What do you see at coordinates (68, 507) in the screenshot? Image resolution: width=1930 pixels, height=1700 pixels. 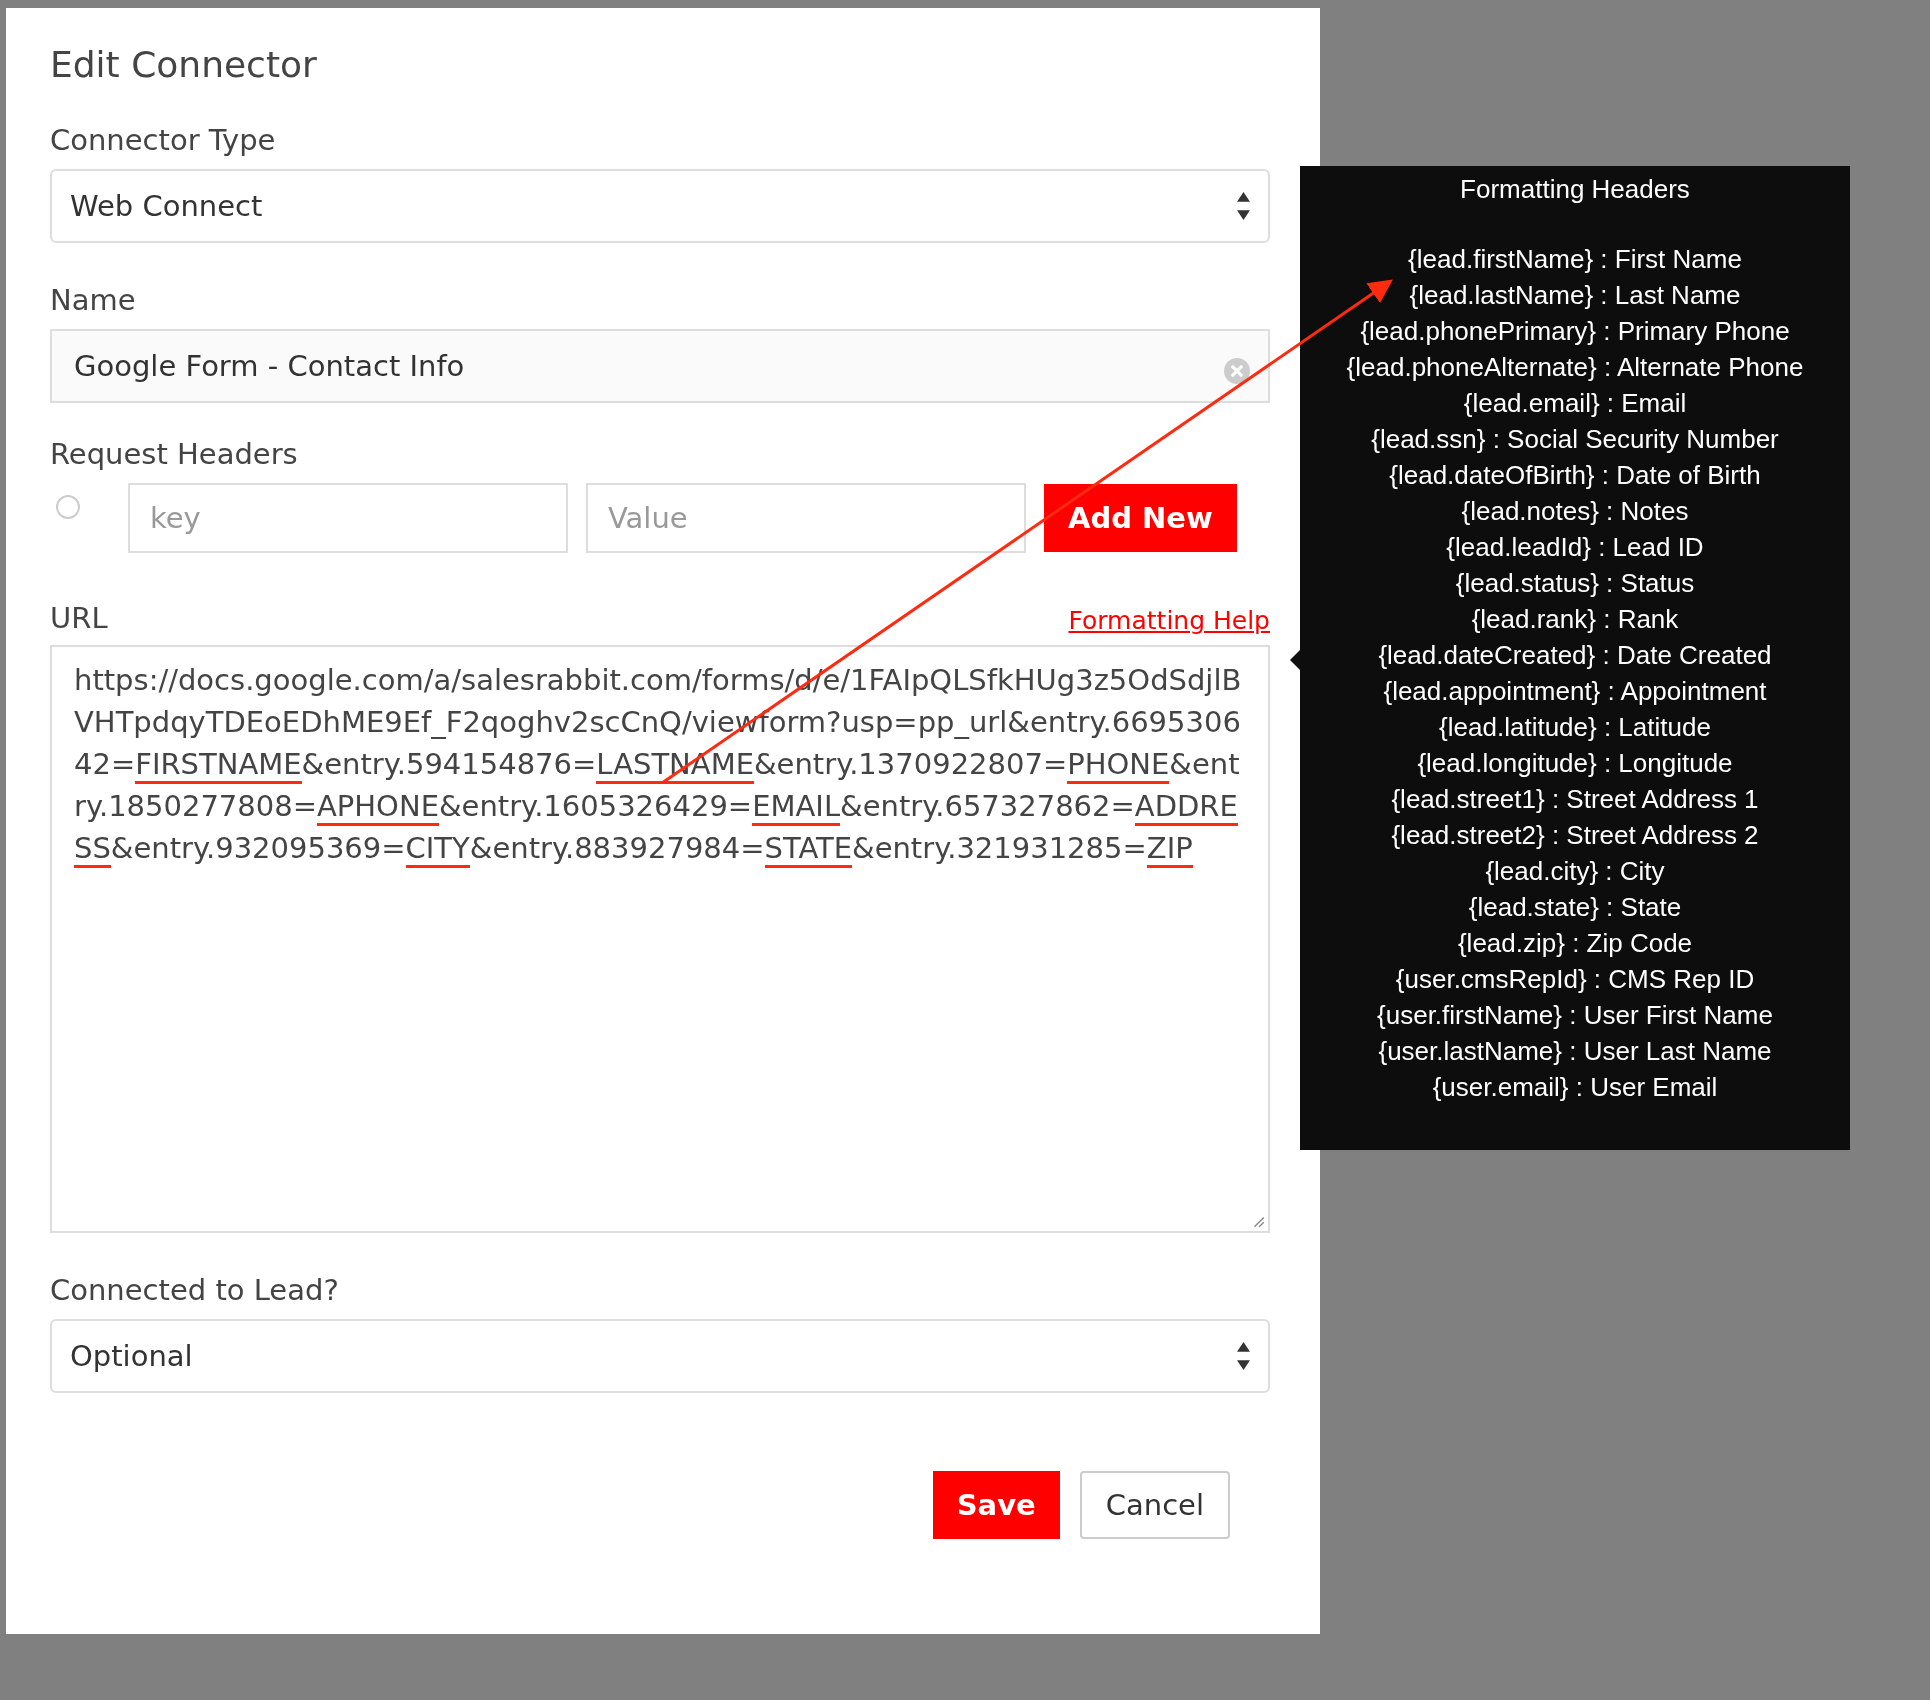 I see `radio-button` at bounding box center [68, 507].